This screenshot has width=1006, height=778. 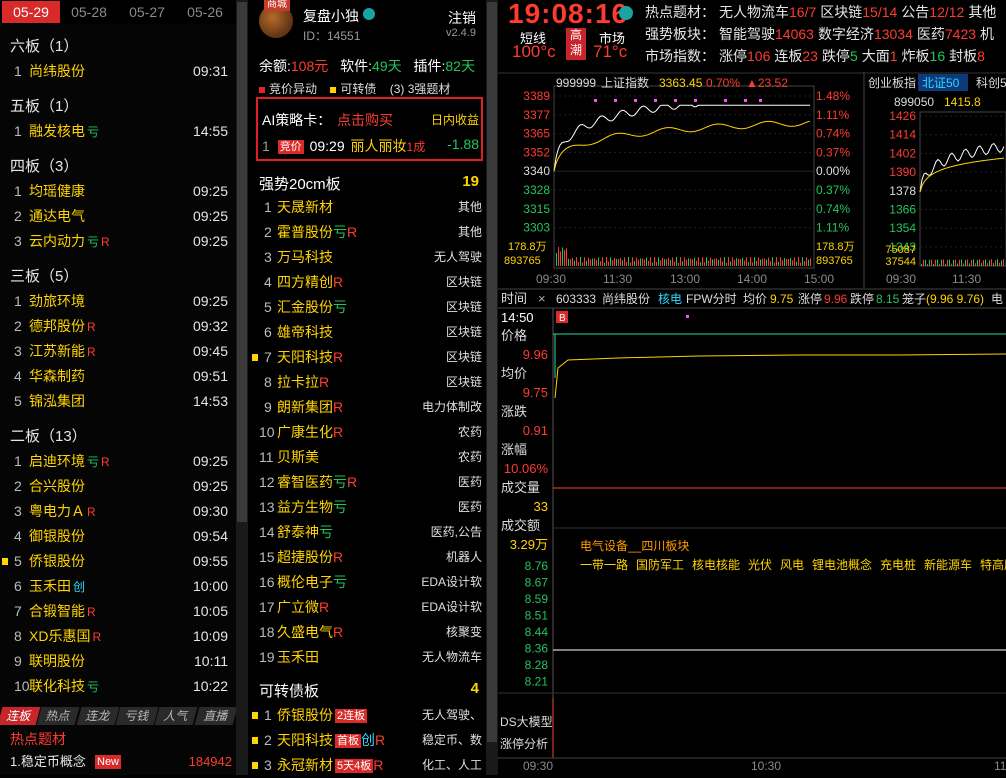 I want to click on strong-stock-row: 5 汇金股份亏 区块链, so click(x=368, y=307).